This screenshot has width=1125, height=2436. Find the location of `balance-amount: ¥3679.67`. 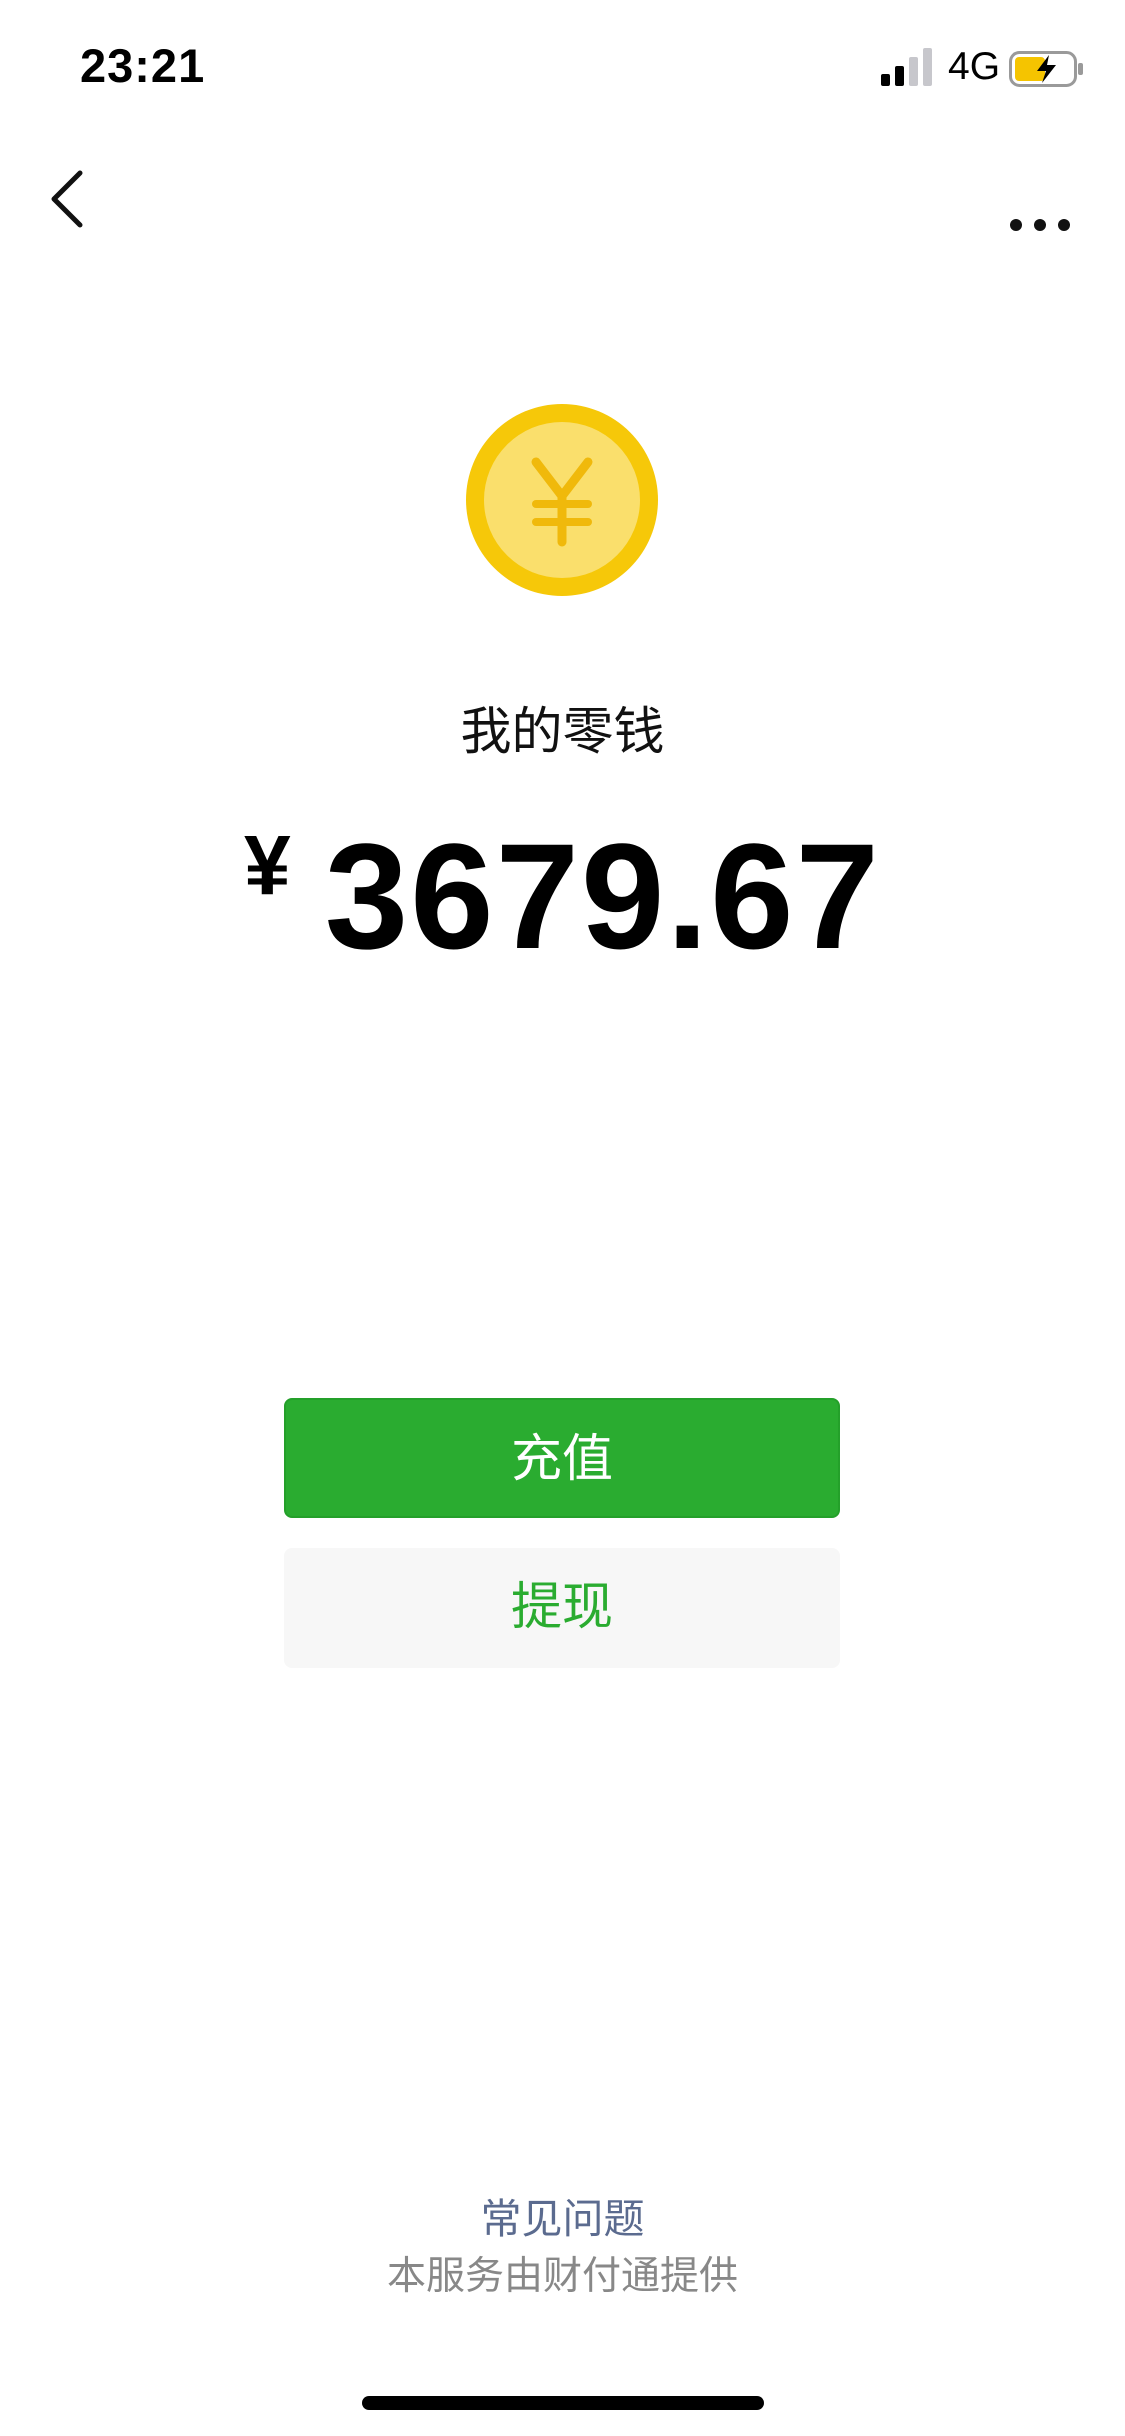

balance-amount: ¥3679.67 is located at coordinates (562, 896).